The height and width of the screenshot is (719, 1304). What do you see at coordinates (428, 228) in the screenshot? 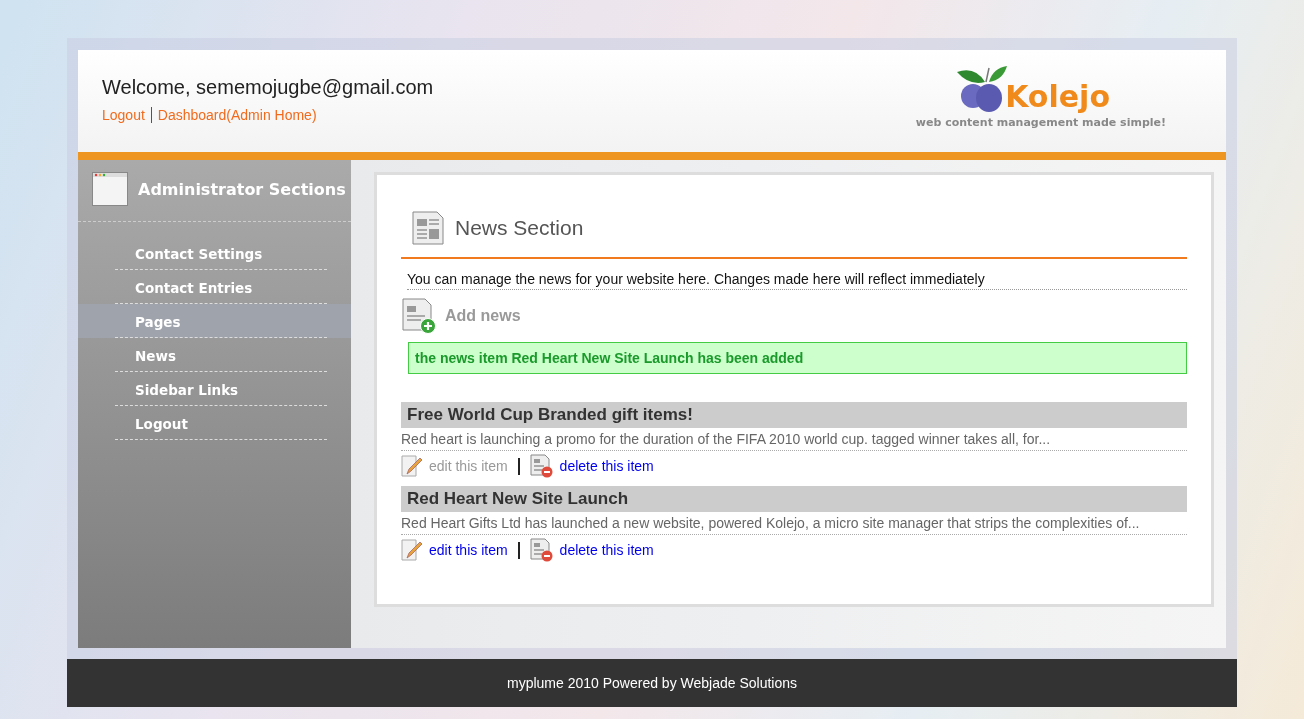
I see `newspaper-icon` at bounding box center [428, 228].